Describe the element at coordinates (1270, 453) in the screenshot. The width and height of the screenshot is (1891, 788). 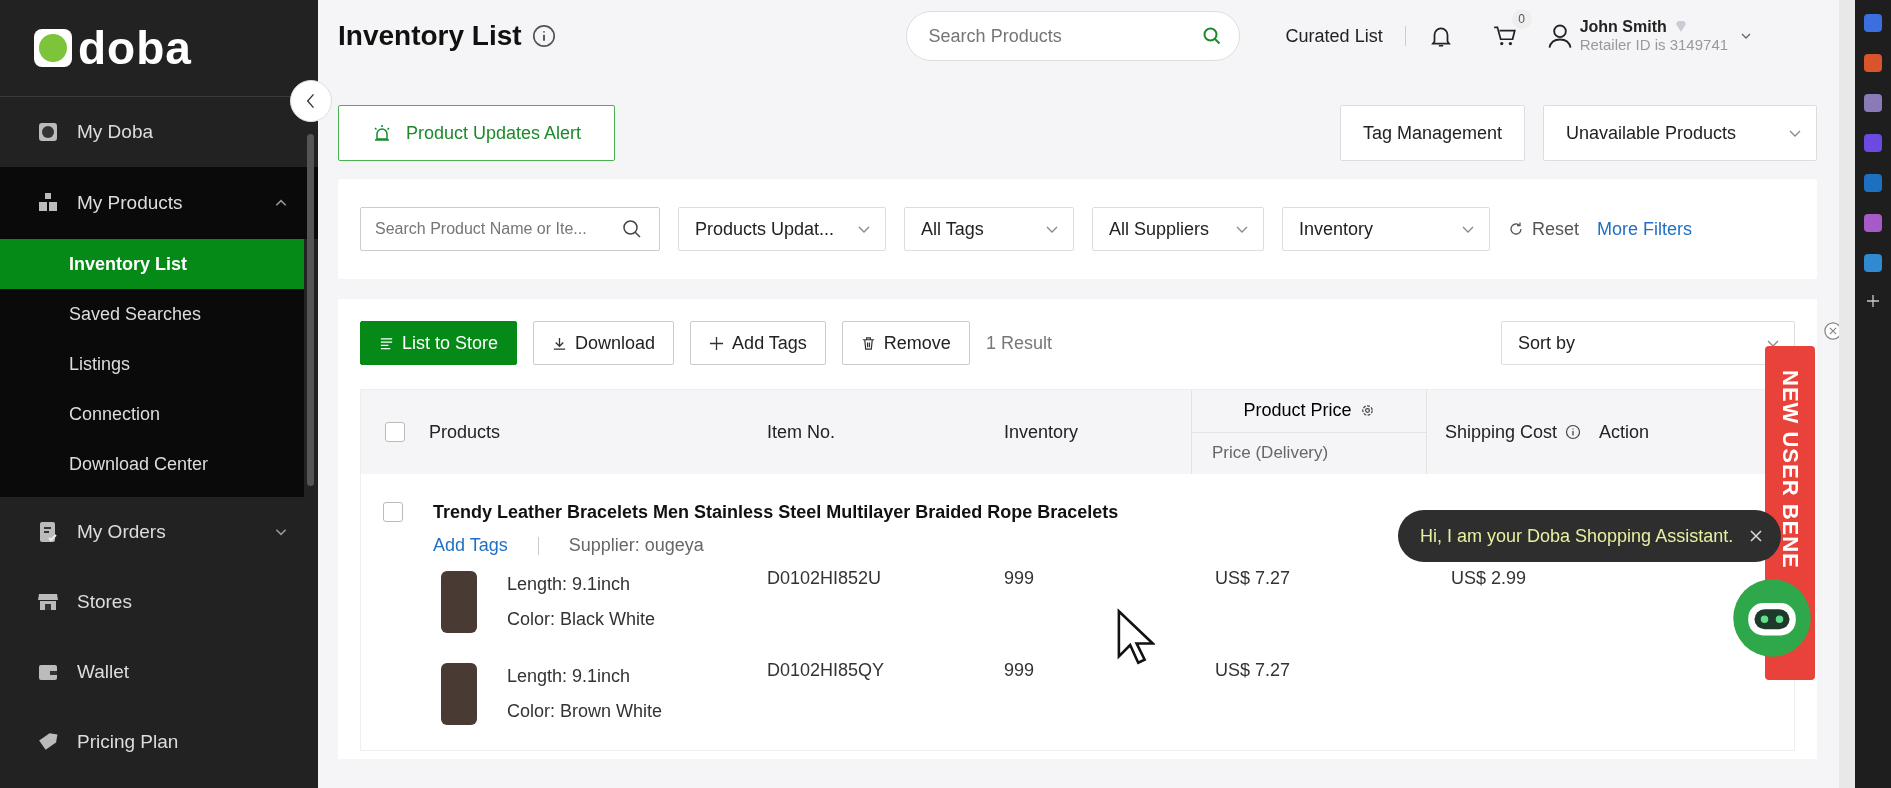
I see `column-subheader: Price (Delivery)` at that location.